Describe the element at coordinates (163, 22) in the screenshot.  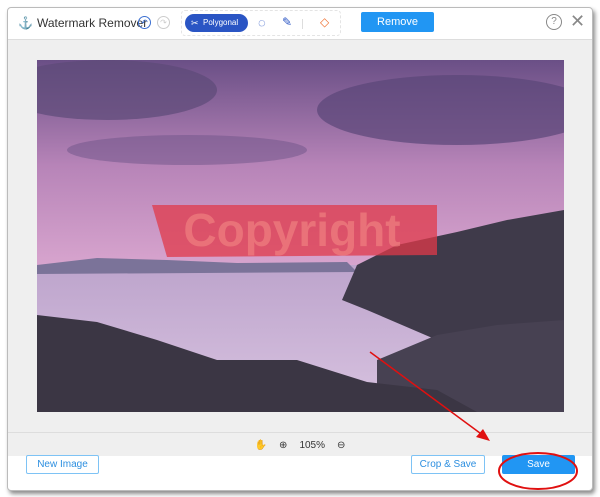
I see `redo-icon: ↷` at that location.